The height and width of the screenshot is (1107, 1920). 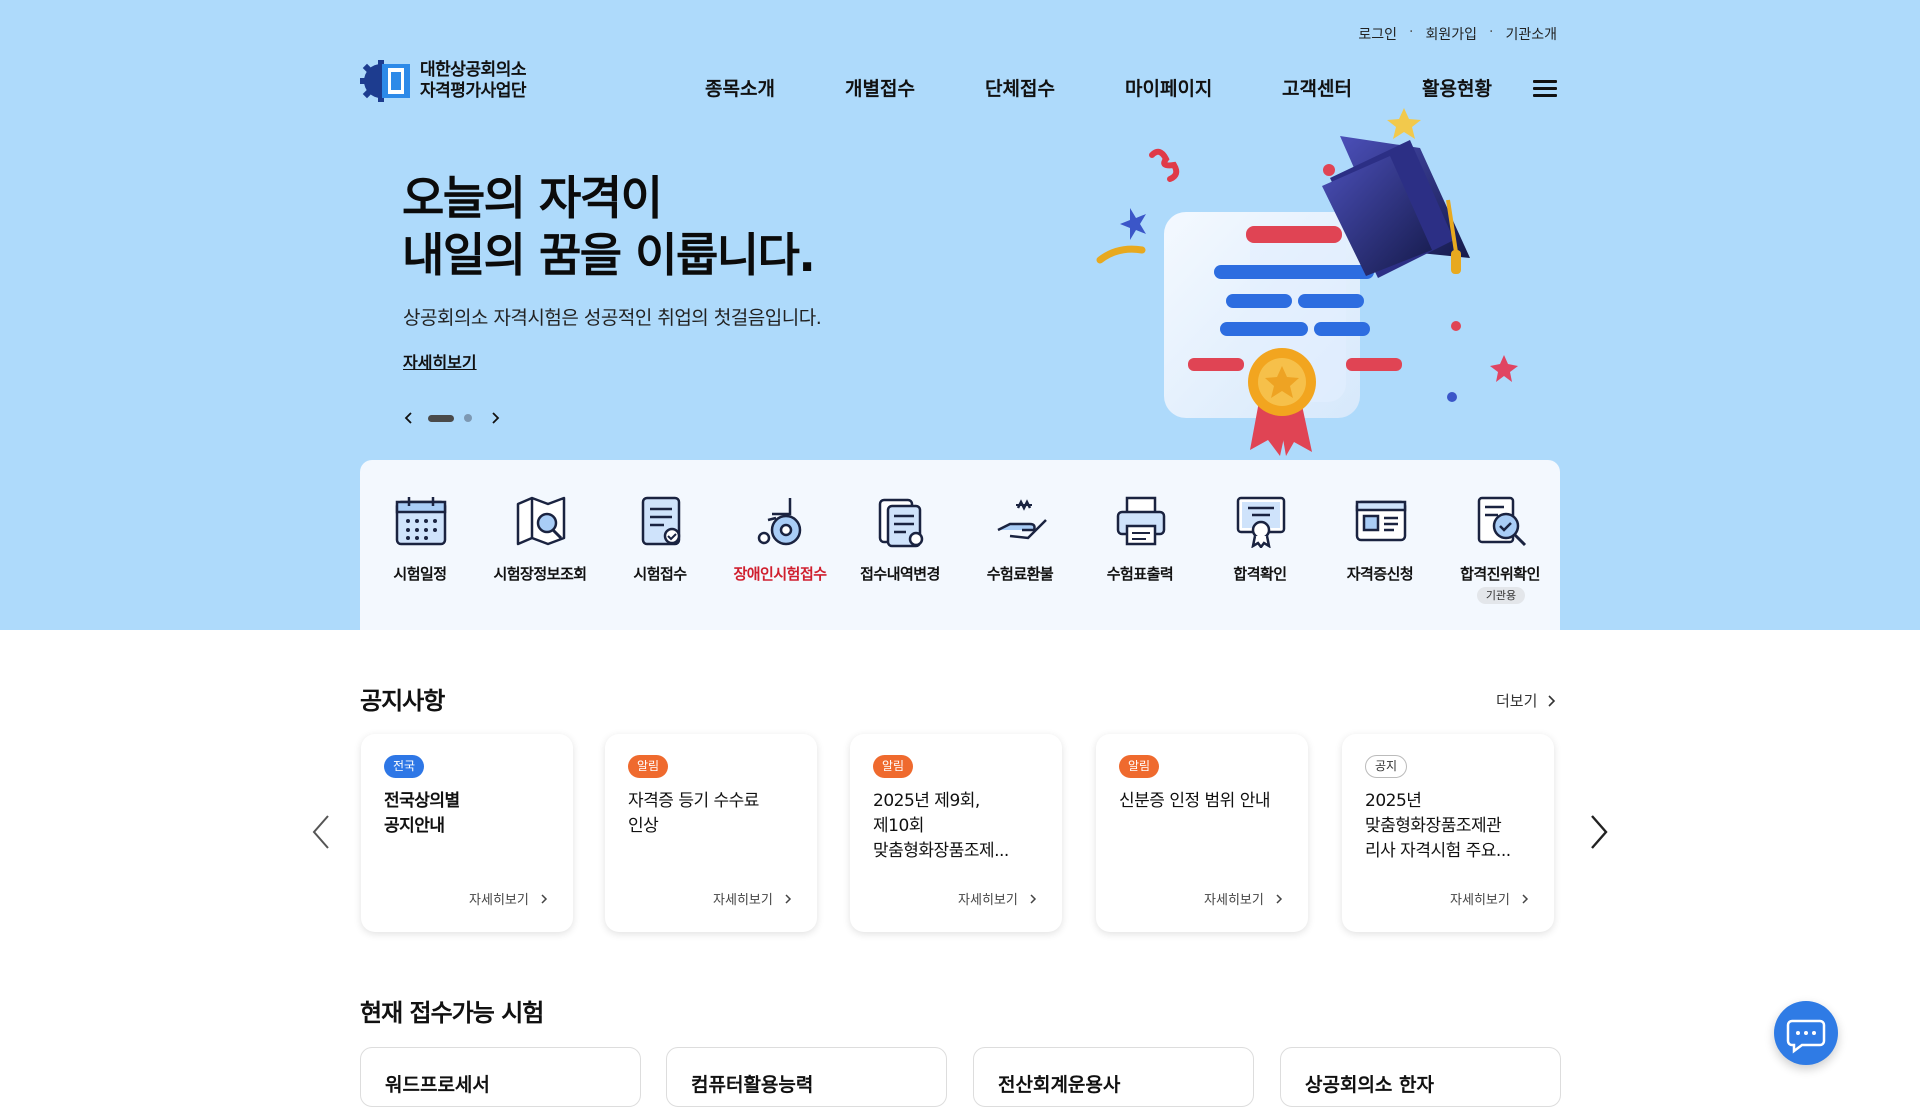 I want to click on nav-item-mypage: 마이페이지, so click(x=1203, y=87).